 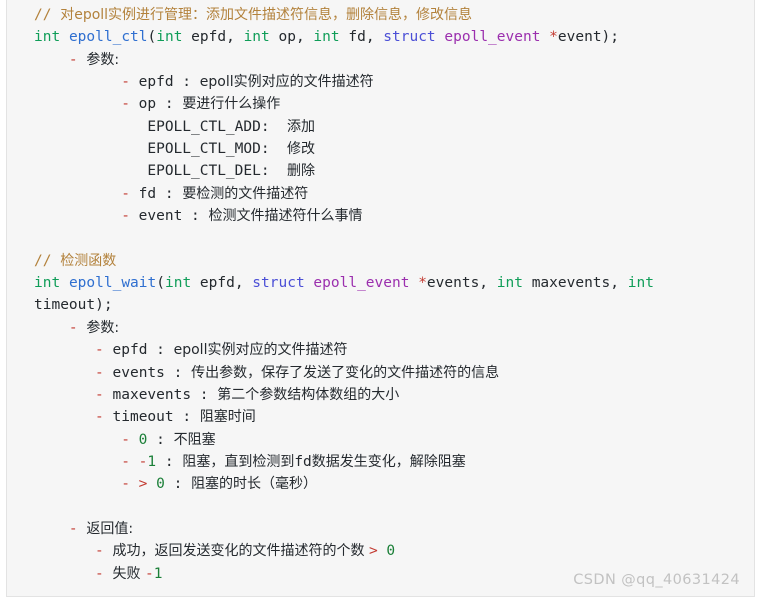 I want to click on line-9-param-fd-token-2: 要检测的文件描述符, so click(x=245, y=193).